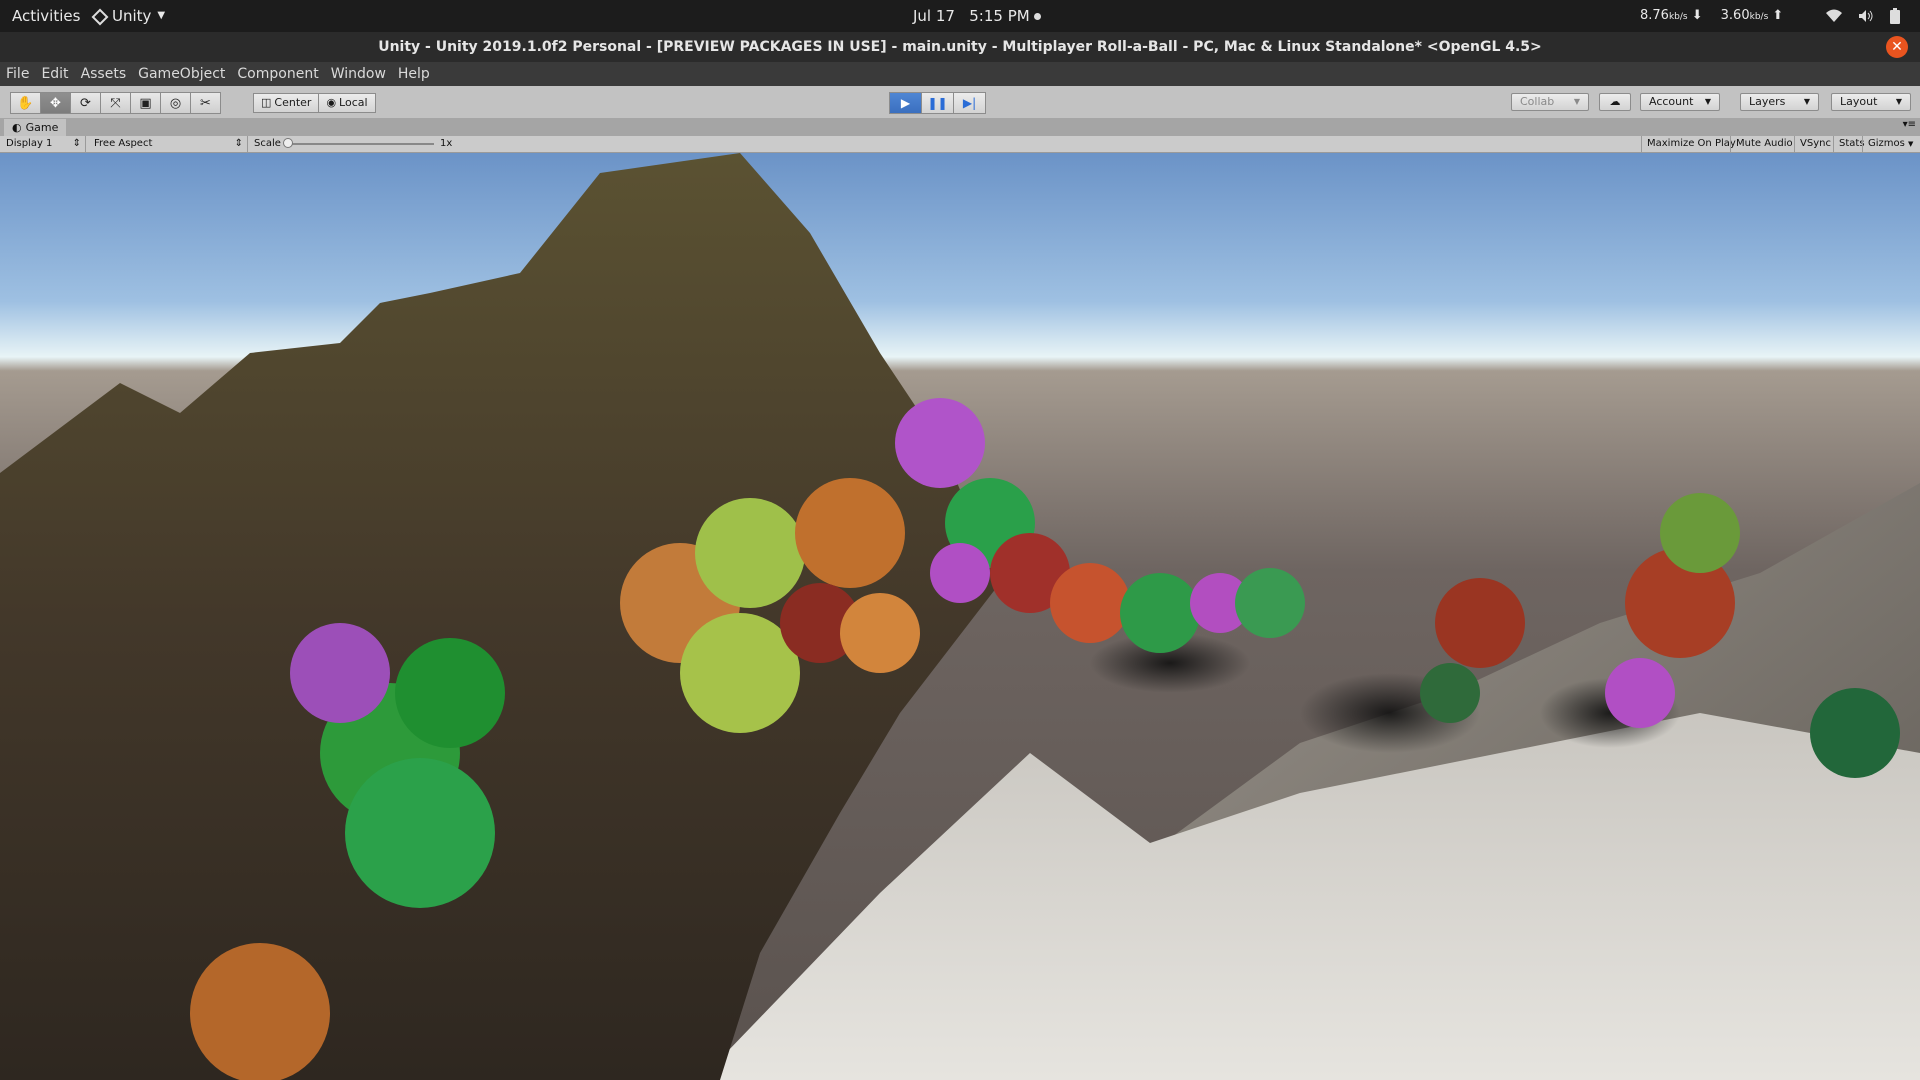  I want to click on tab-game: ◐ Game, so click(35, 127).